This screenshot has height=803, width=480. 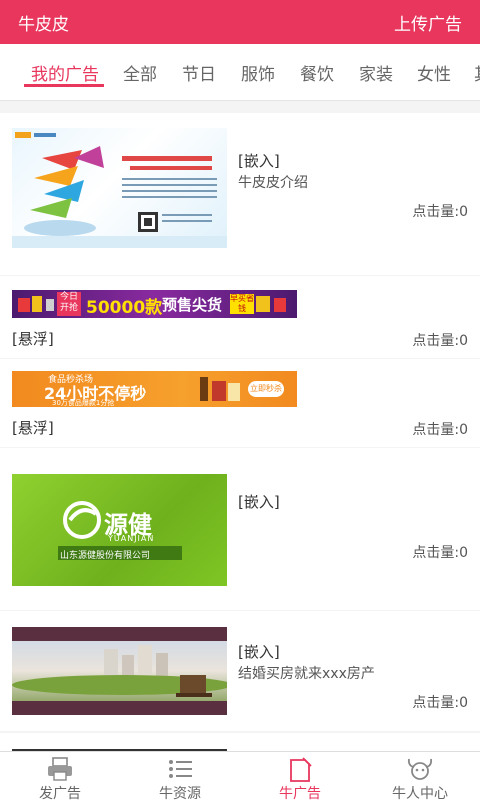 What do you see at coordinates (434, 72) in the screenshot?
I see `tab-women: 女性` at bounding box center [434, 72].